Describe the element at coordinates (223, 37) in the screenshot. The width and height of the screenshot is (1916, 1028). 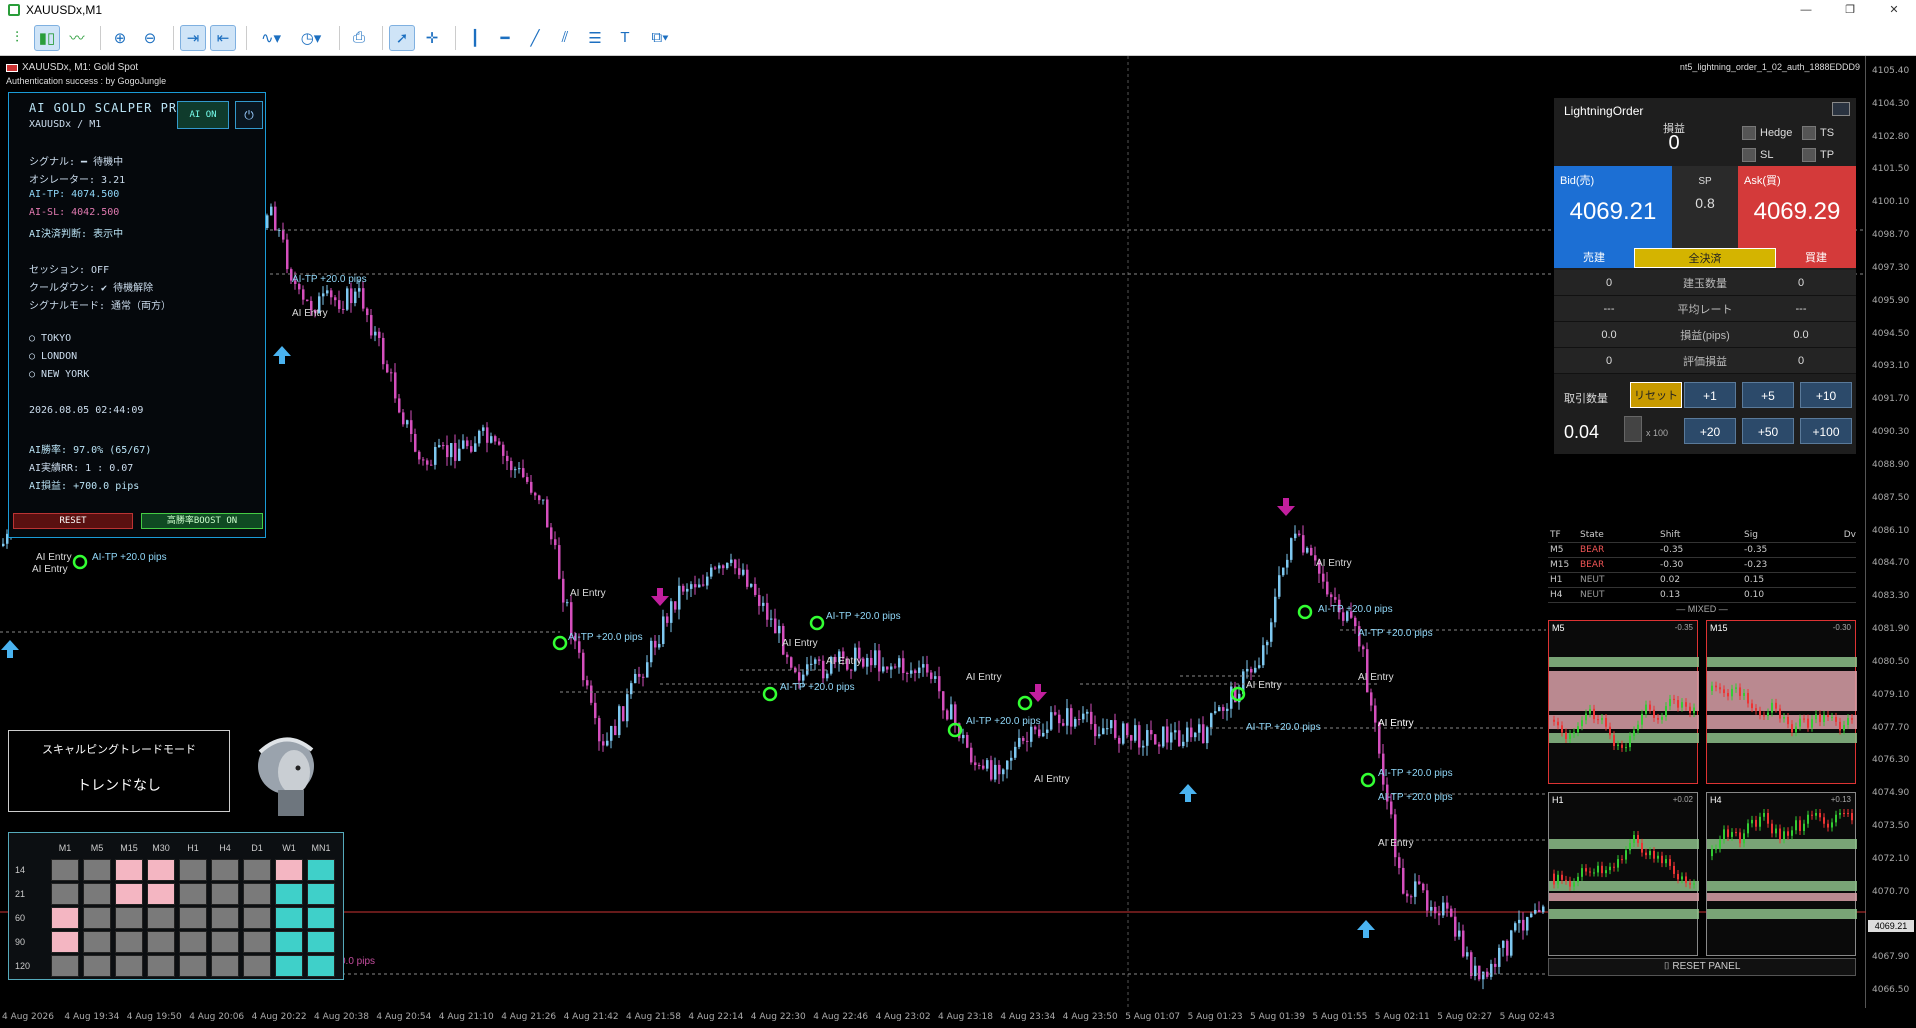
I see `chart-shift-icon: ⇤` at that location.